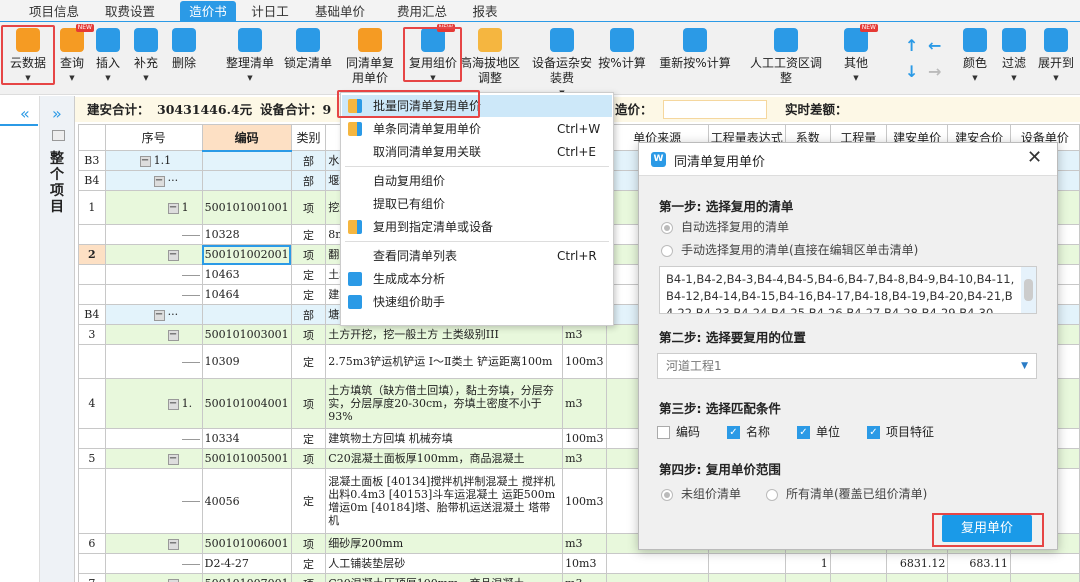 The width and height of the screenshot is (1080, 582). I want to click on code-cell: 500101001001, so click(246, 207).